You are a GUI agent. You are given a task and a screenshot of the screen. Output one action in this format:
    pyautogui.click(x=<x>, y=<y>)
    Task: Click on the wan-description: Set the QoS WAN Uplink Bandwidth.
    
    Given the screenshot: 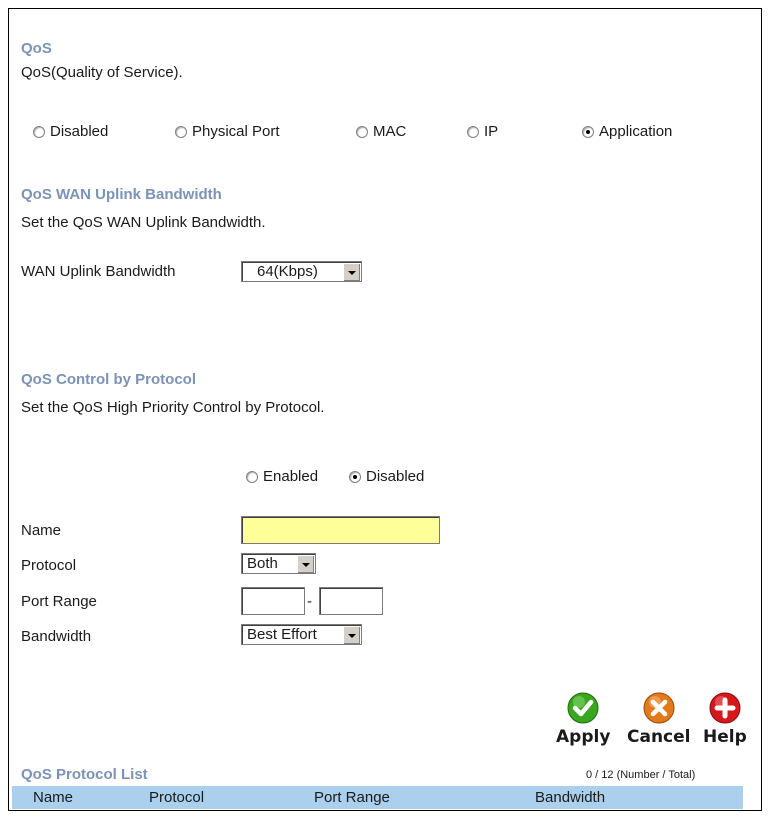 What is the action you would take?
    pyautogui.click(x=143, y=222)
    